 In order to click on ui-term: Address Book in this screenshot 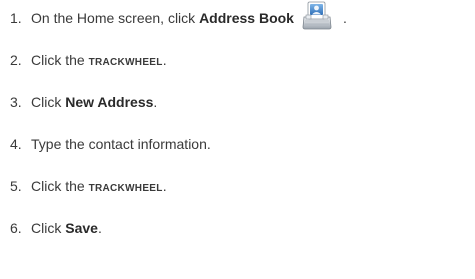, I will do `click(246, 18)`.